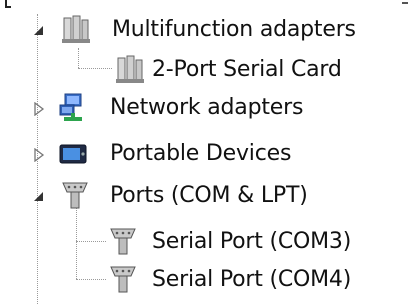 The height and width of the screenshot is (305, 416). What do you see at coordinates (234, 29) in the screenshot?
I see `tree-node-label: Multifunction adapters` at bounding box center [234, 29].